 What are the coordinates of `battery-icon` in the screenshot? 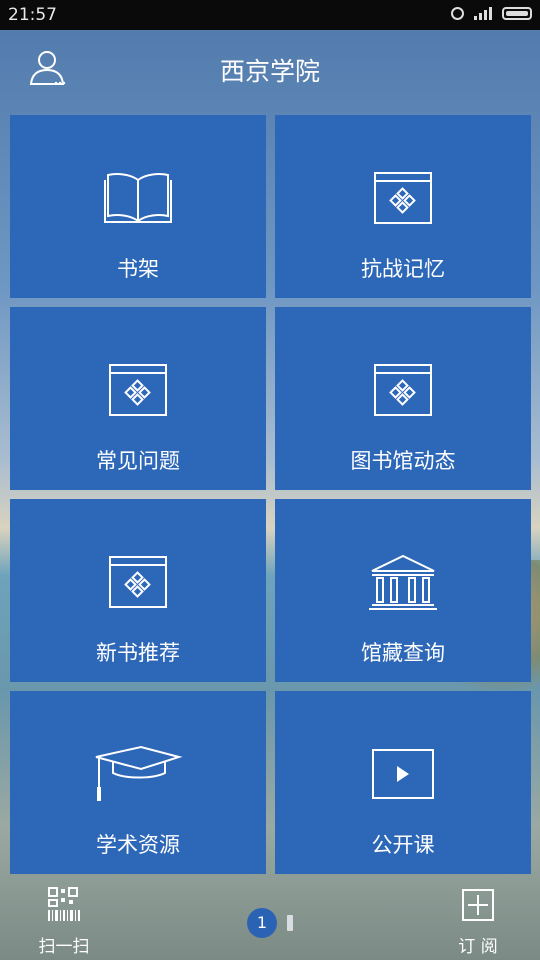 It's located at (517, 13).